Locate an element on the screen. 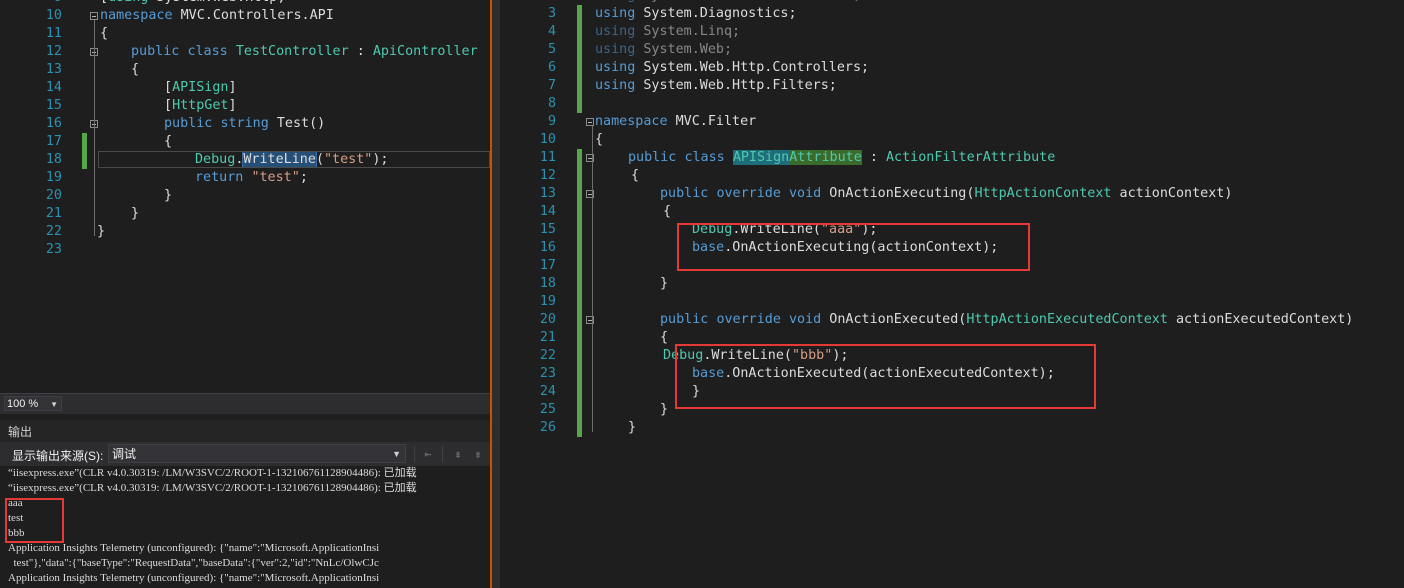 The image size is (1404, 588). code-token: OnActionExecuted( is located at coordinates (894, 319).